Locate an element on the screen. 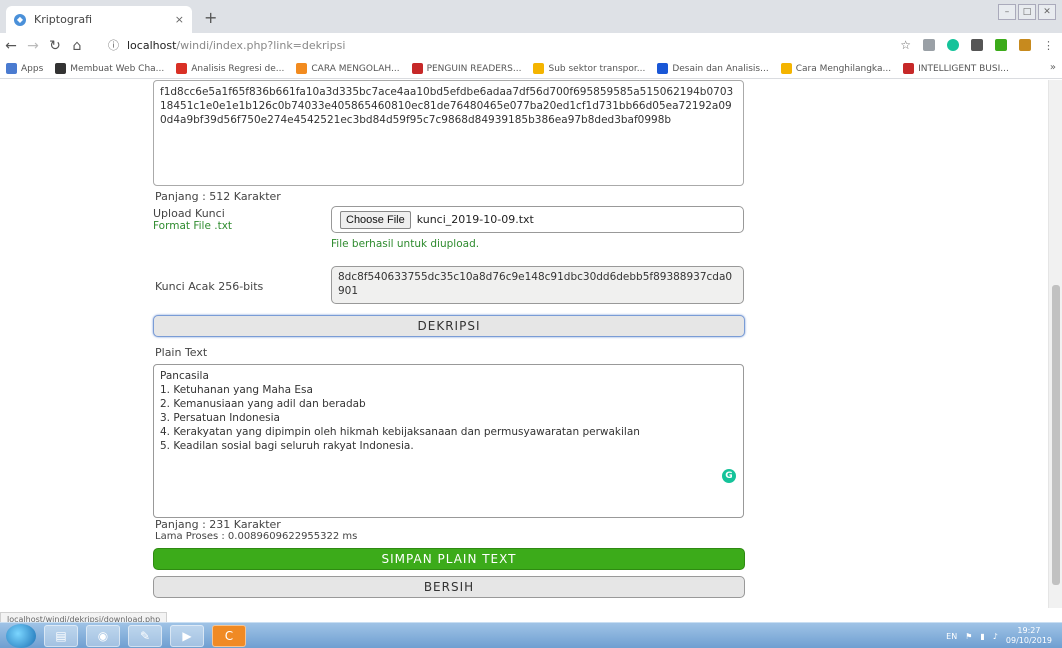  clock: 19:27 09/10/2019 is located at coordinates (1029, 636).